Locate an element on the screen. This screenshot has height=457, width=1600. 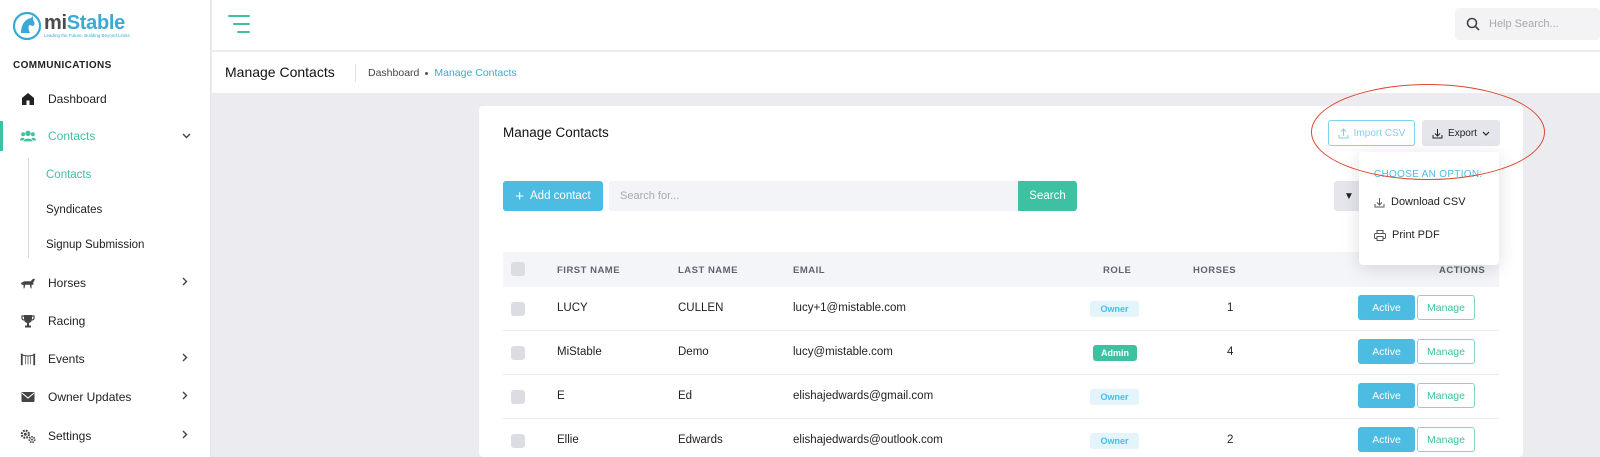
search-icon is located at coordinates (1473, 26).